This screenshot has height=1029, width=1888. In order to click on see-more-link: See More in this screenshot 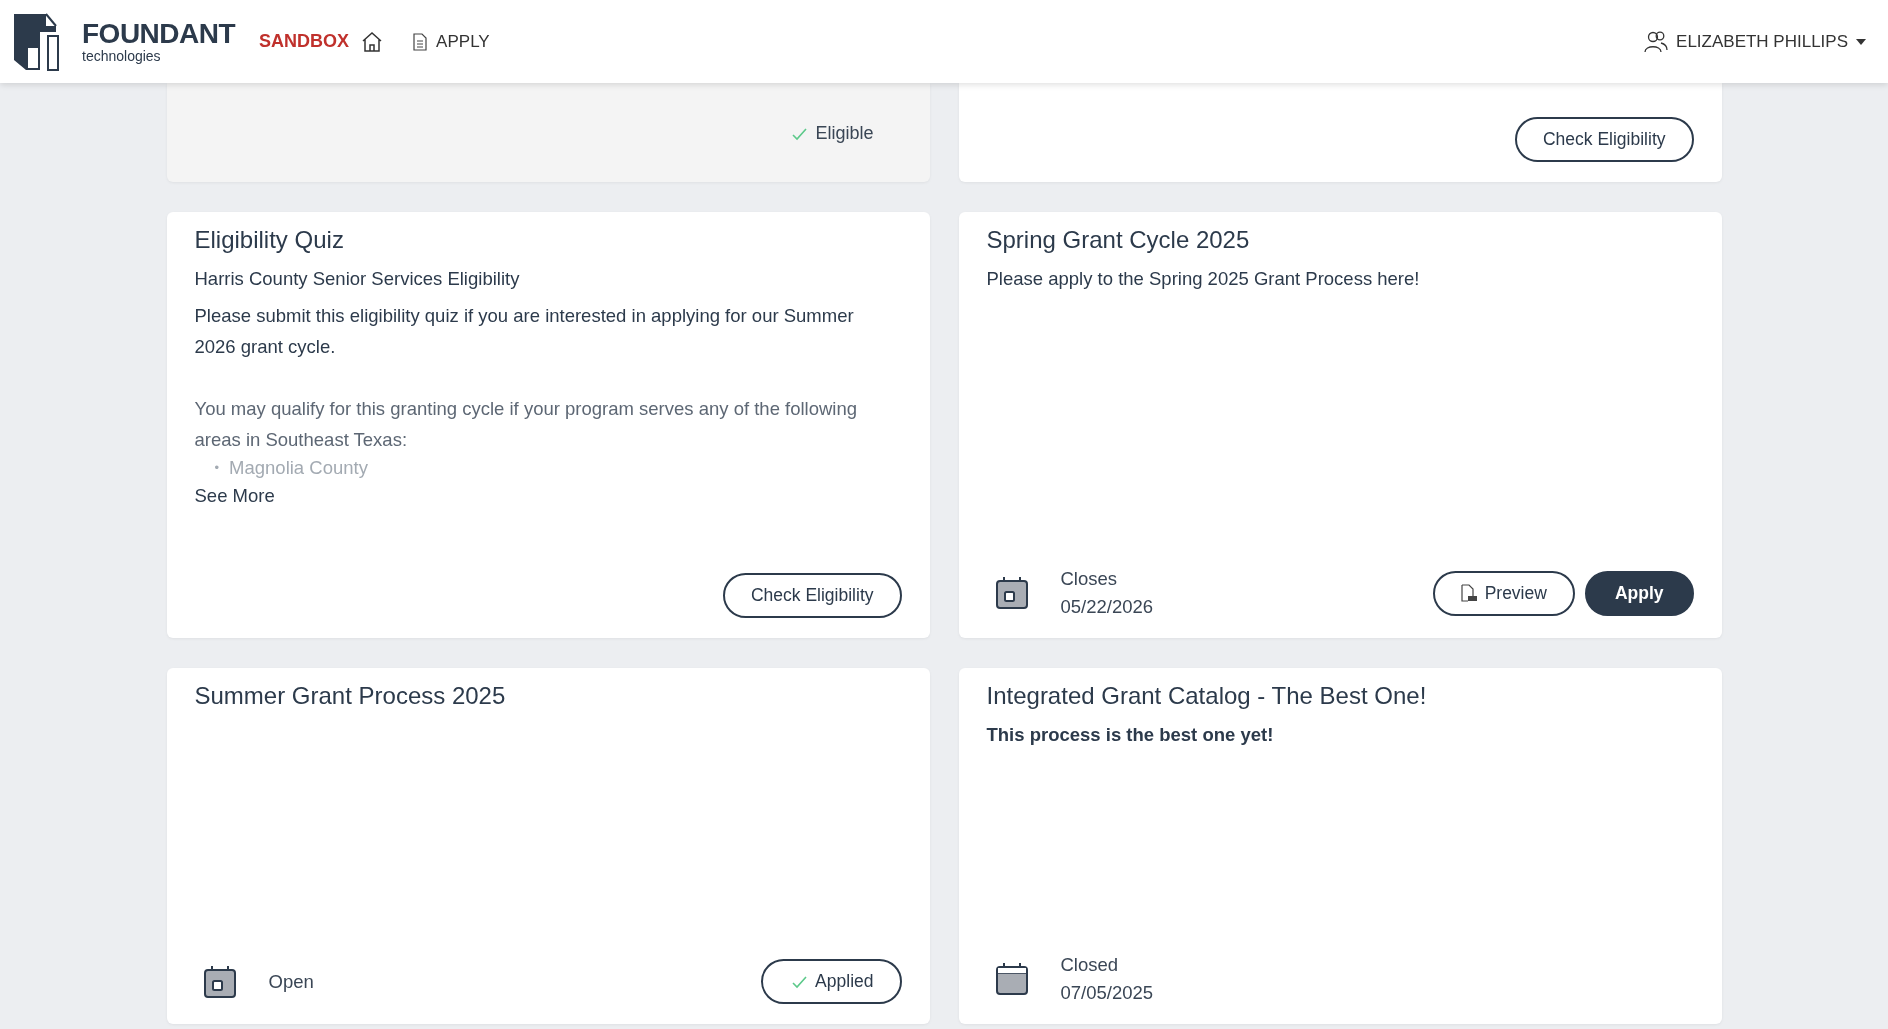, I will do `click(234, 496)`.